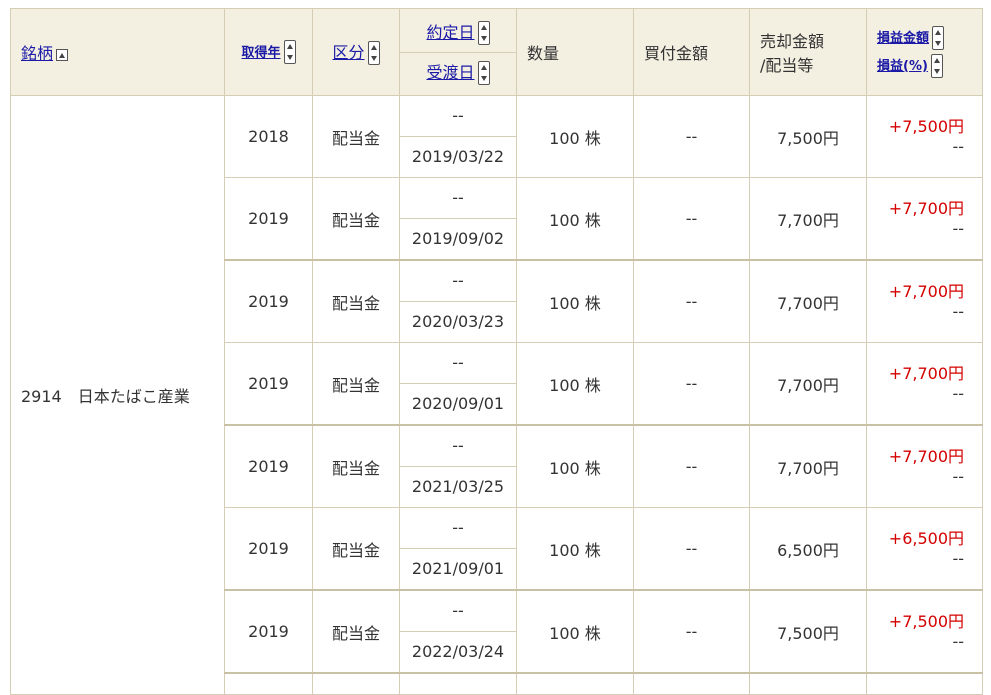 Image resolution: width=991 pixels, height=695 pixels. I want to click on delivery-date: 2019/09/02, so click(458, 238).